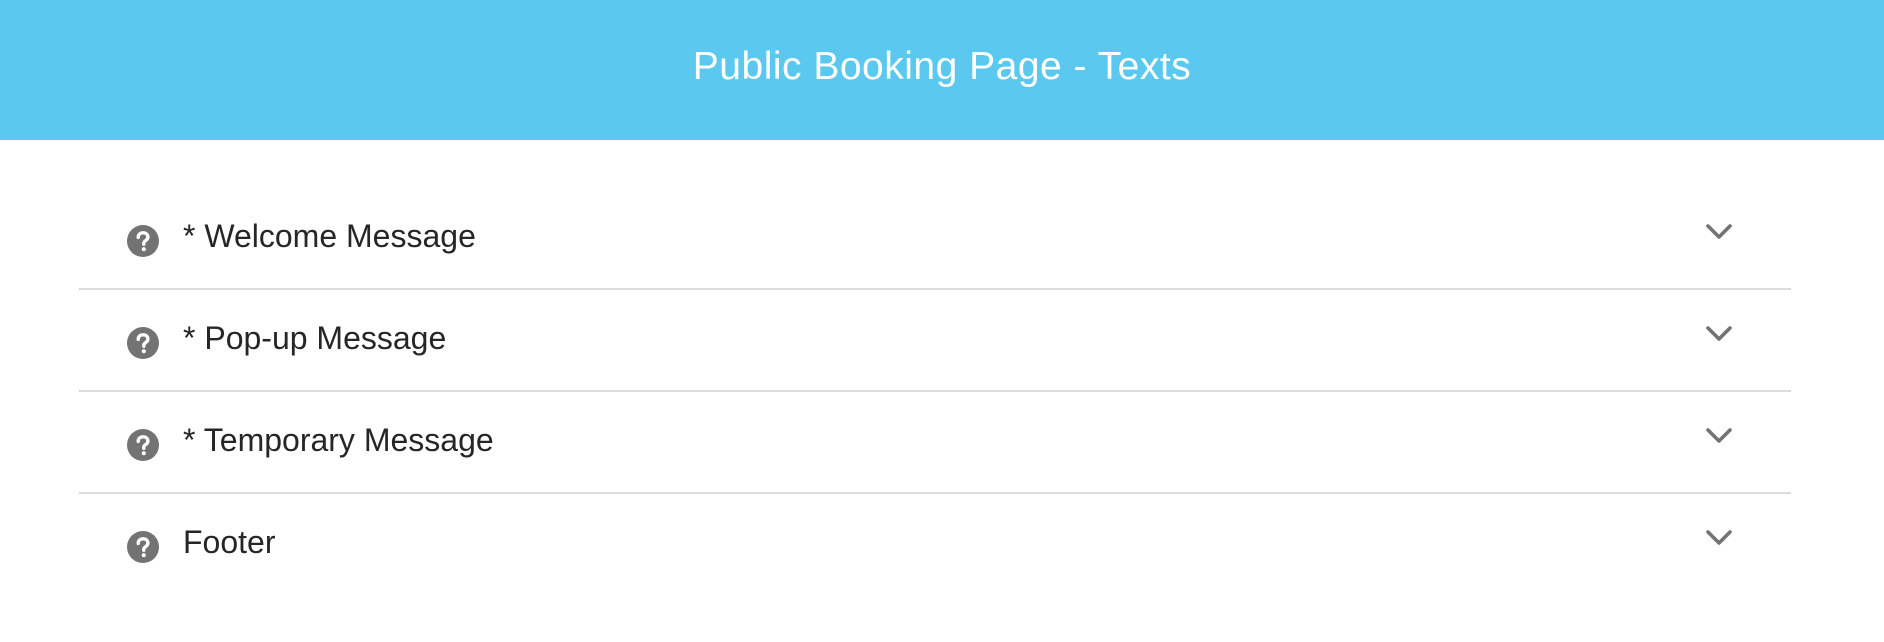  What do you see at coordinates (329, 236) in the screenshot?
I see `accordion-item-label: * Welcome Message` at bounding box center [329, 236].